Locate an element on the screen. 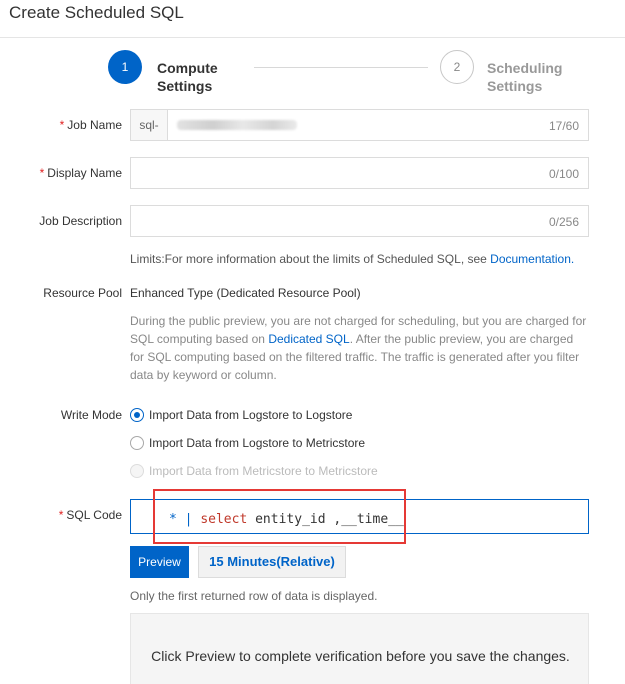  step-indicator: 1 Compute Settings 2 Scheduling Settings is located at coordinates (312, 73).